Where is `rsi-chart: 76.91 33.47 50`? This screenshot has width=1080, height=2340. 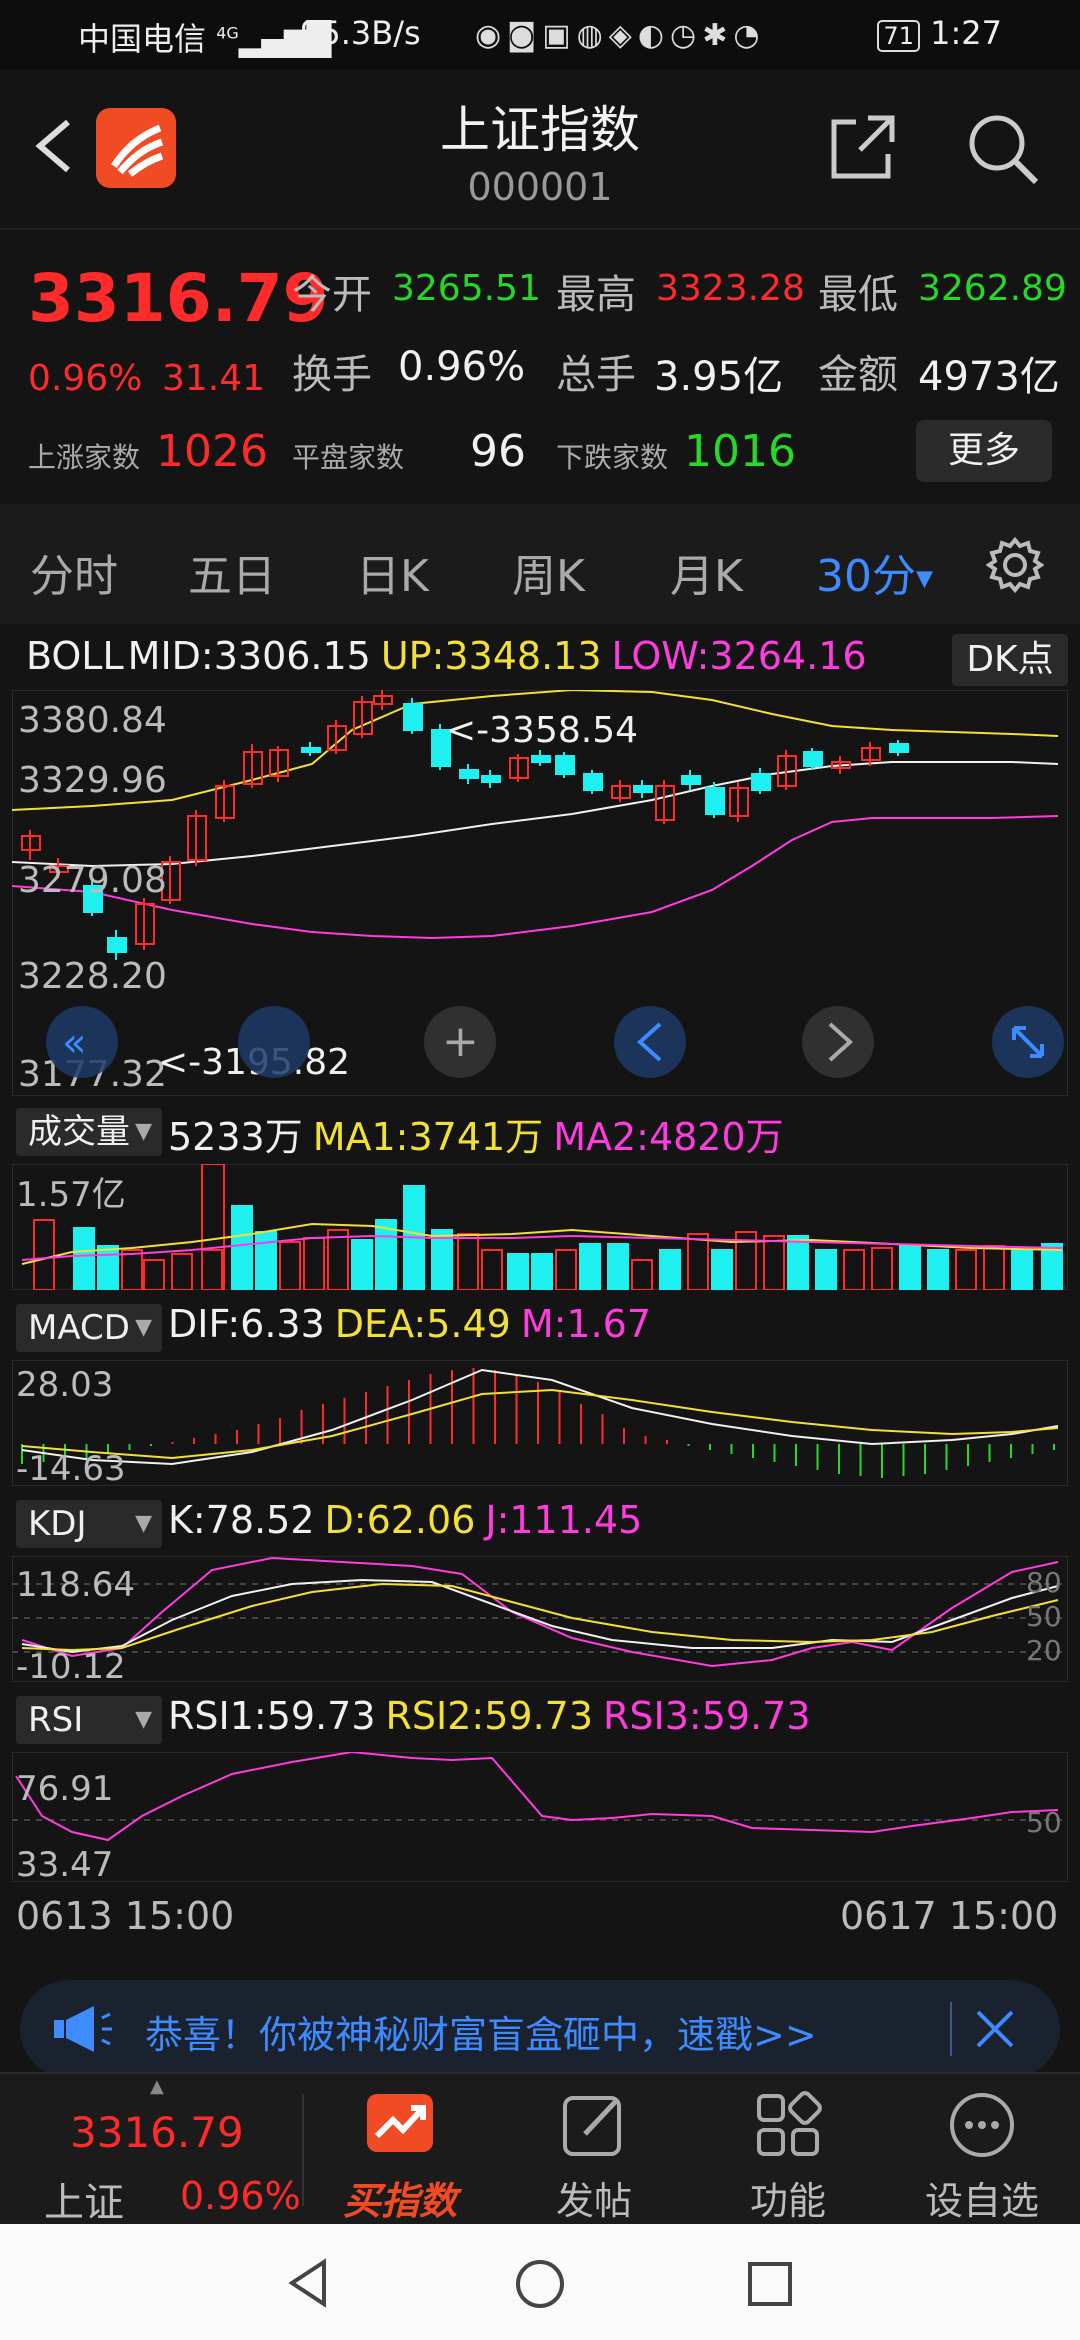 rsi-chart: 76.91 33.47 50 is located at coordinates (540, 1817).